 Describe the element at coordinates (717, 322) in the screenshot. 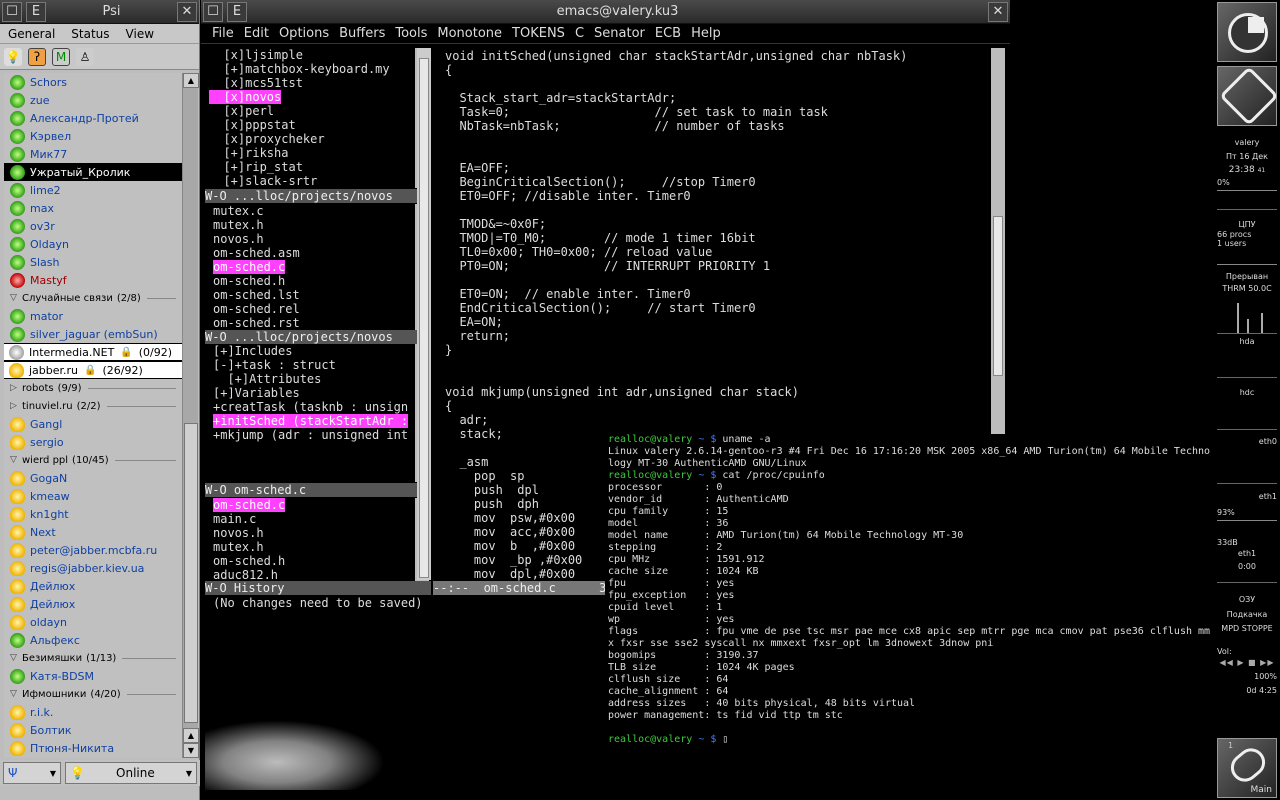

I see `code-line: EA=ON;` at that location.